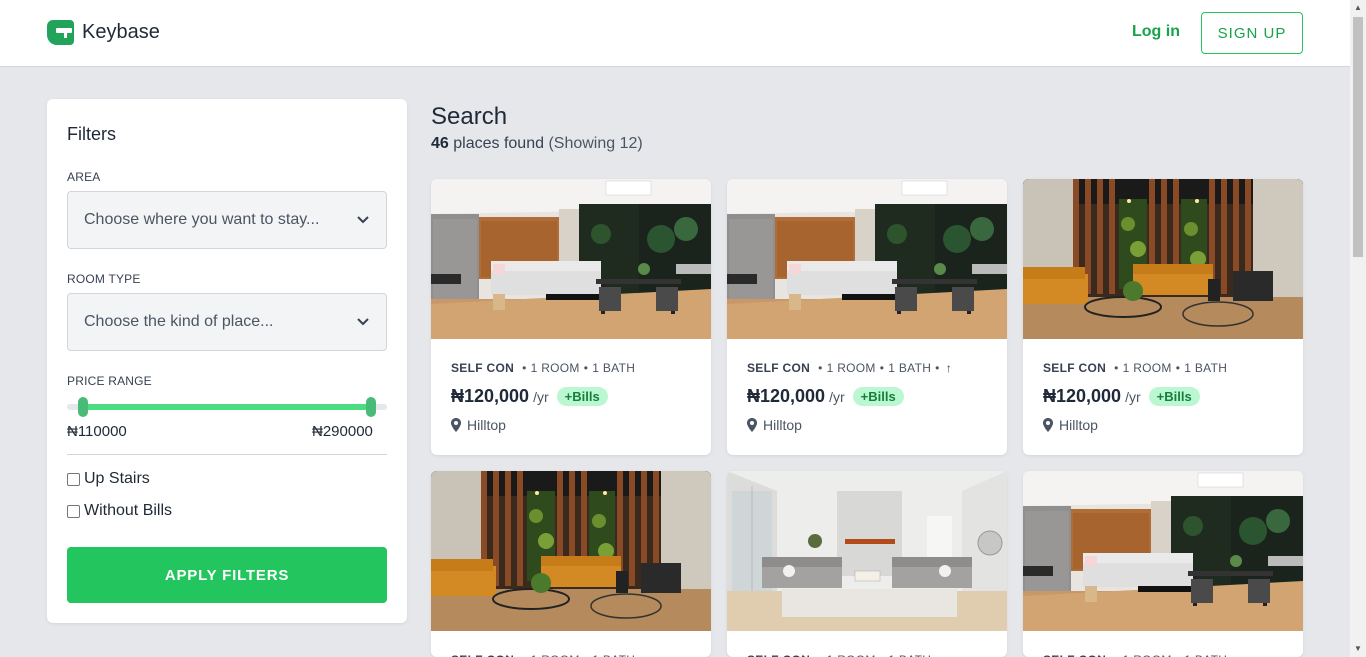 This screenshot has height=657, width=1366. What do you see at coordinates (104, 279) in the screenshot?
I see `room-type-label: ROOM TYPE` at bounding box center [104, 279].